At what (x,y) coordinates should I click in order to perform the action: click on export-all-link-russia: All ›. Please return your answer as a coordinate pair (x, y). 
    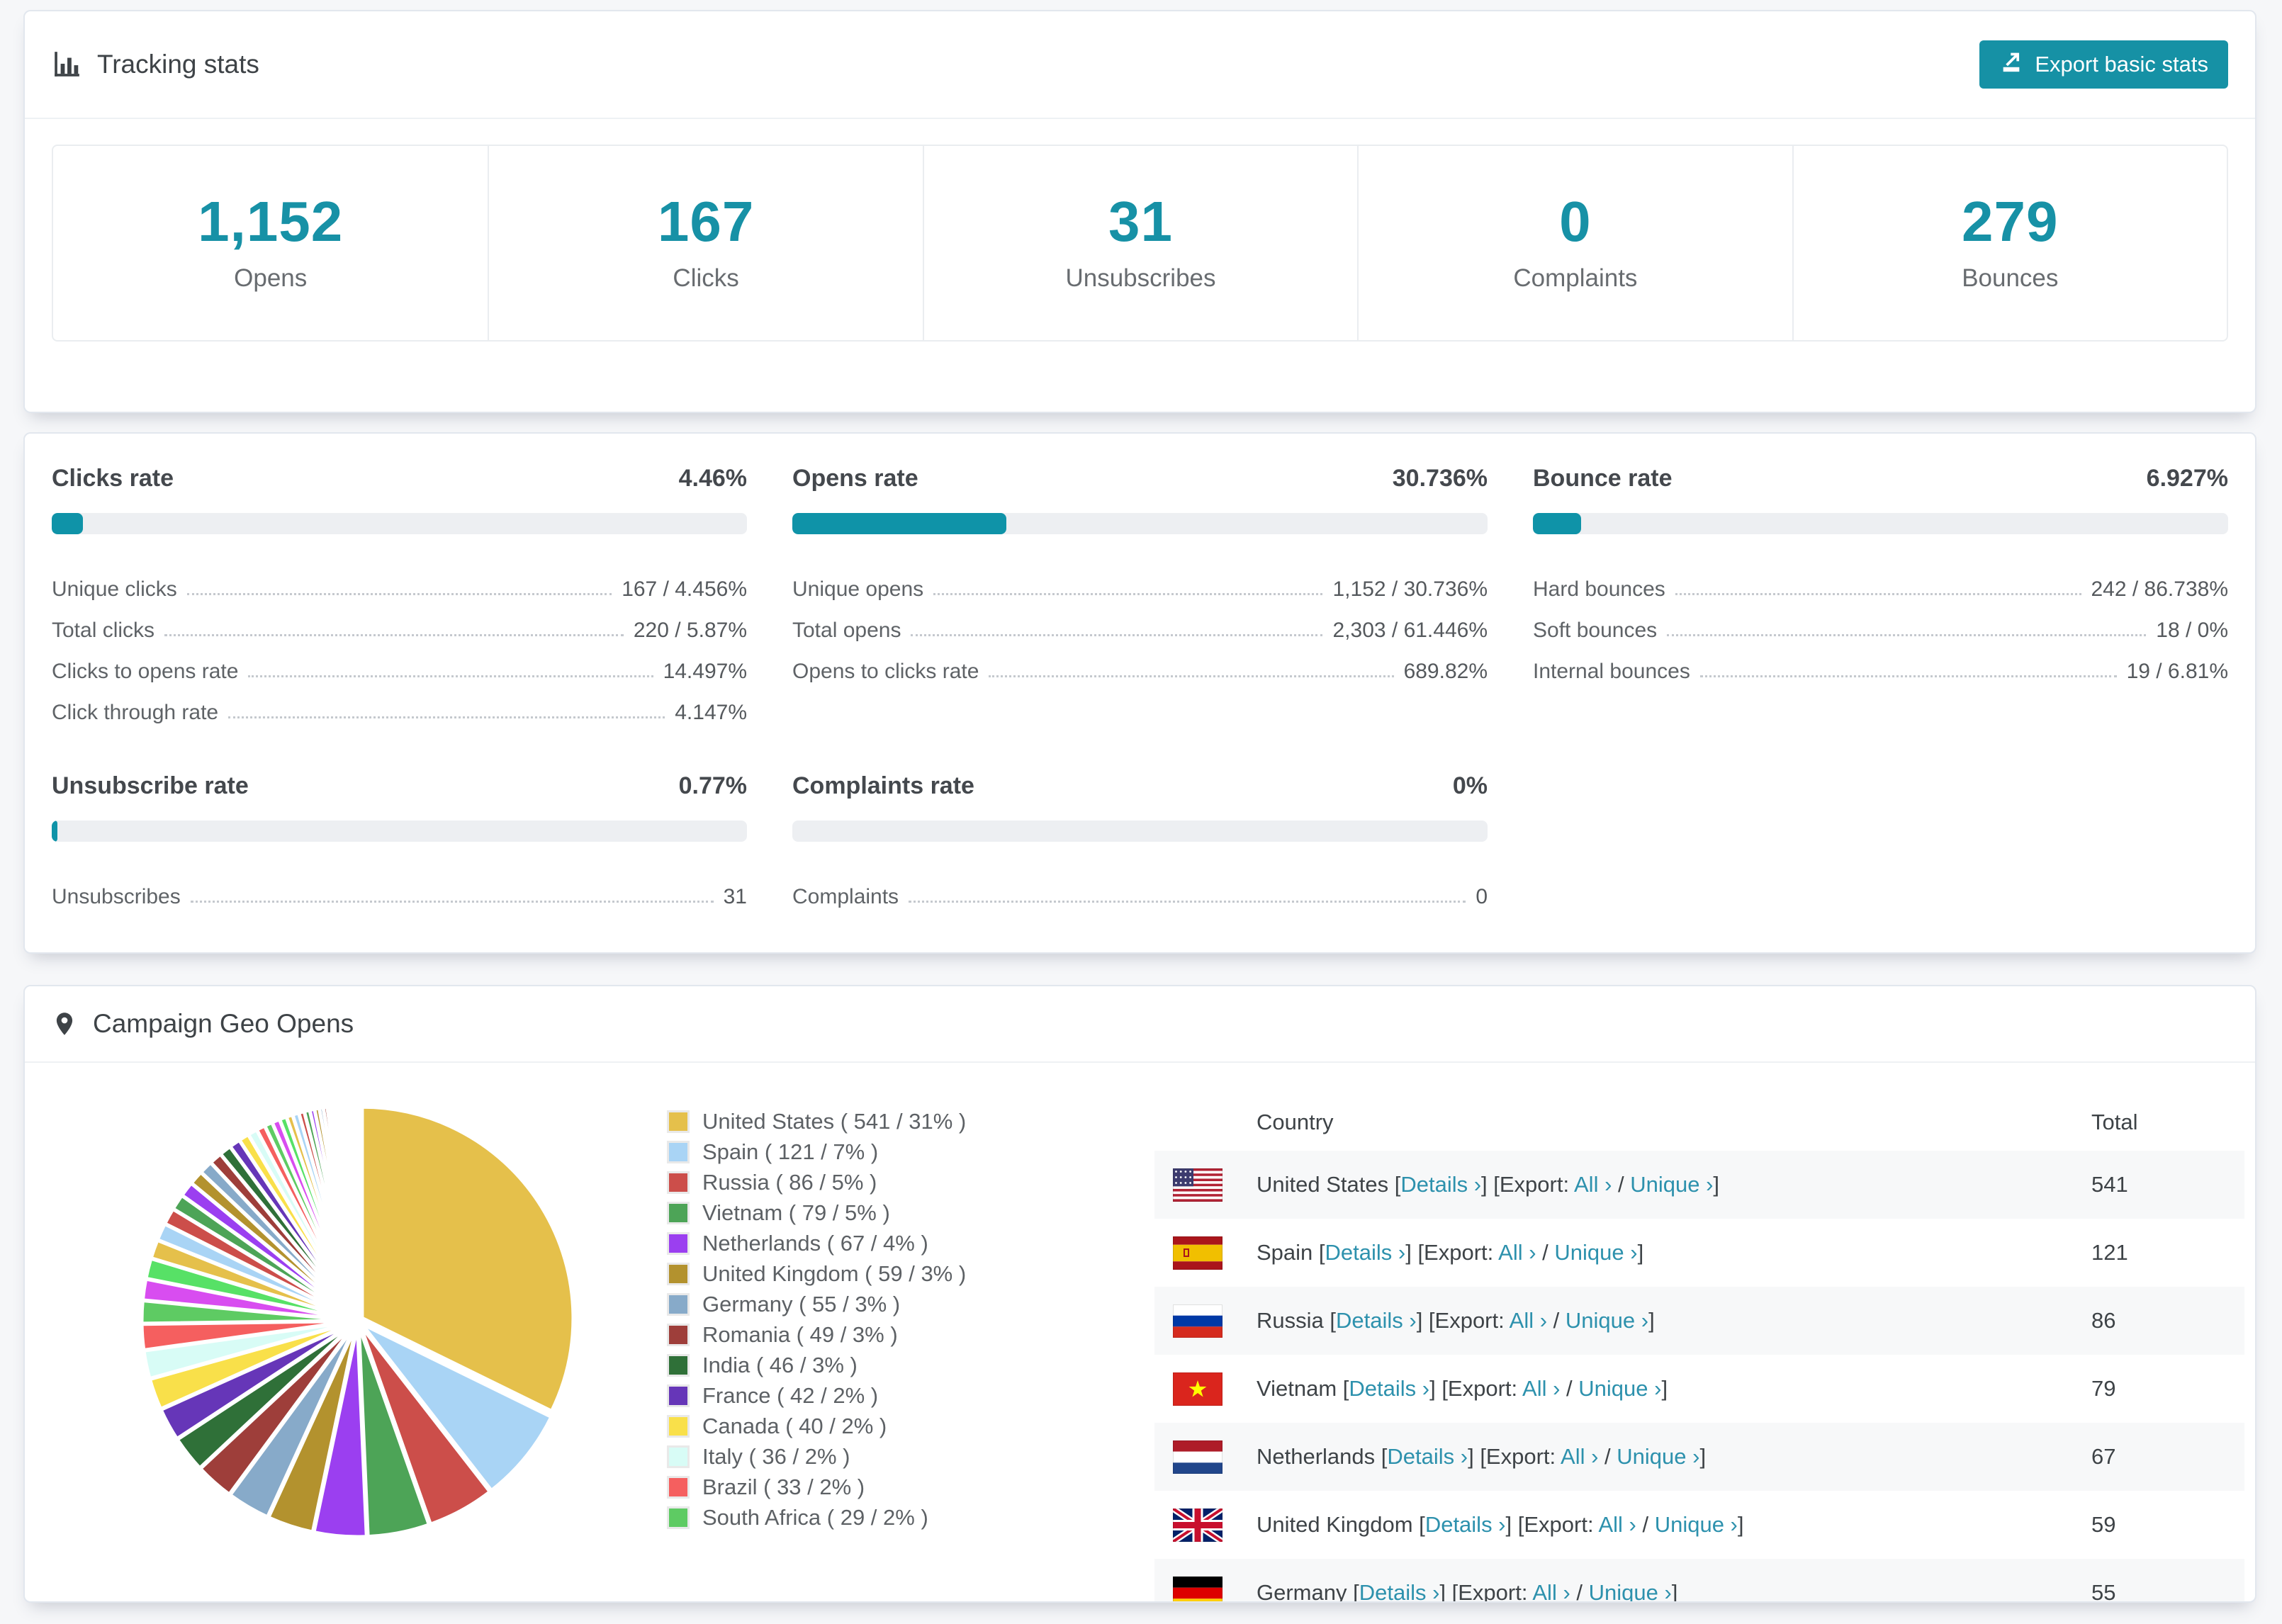
    Looking at the image, I should click on (1528, 1321).